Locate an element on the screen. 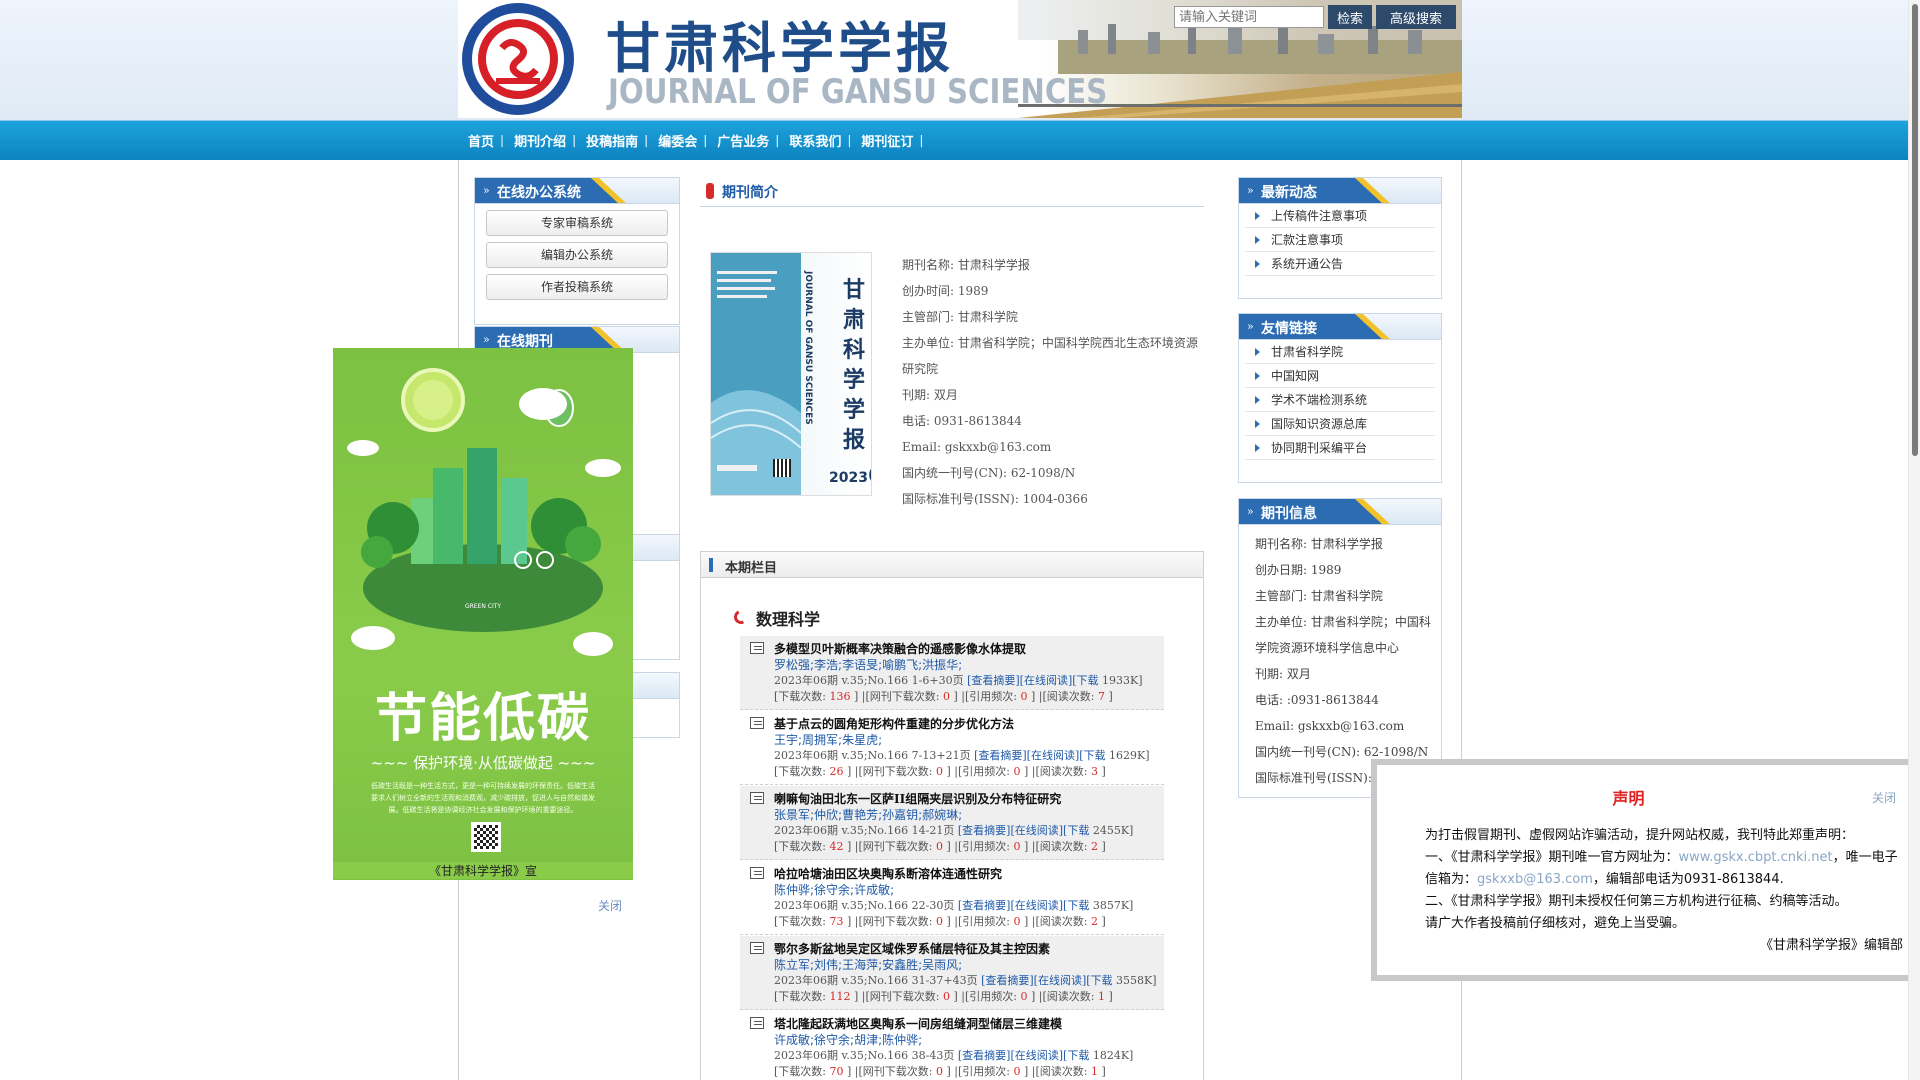 Image resolution: width=1920 pixels, height=1080 pixels. scrollbar-thumb is located at coordinates (1915, 230).